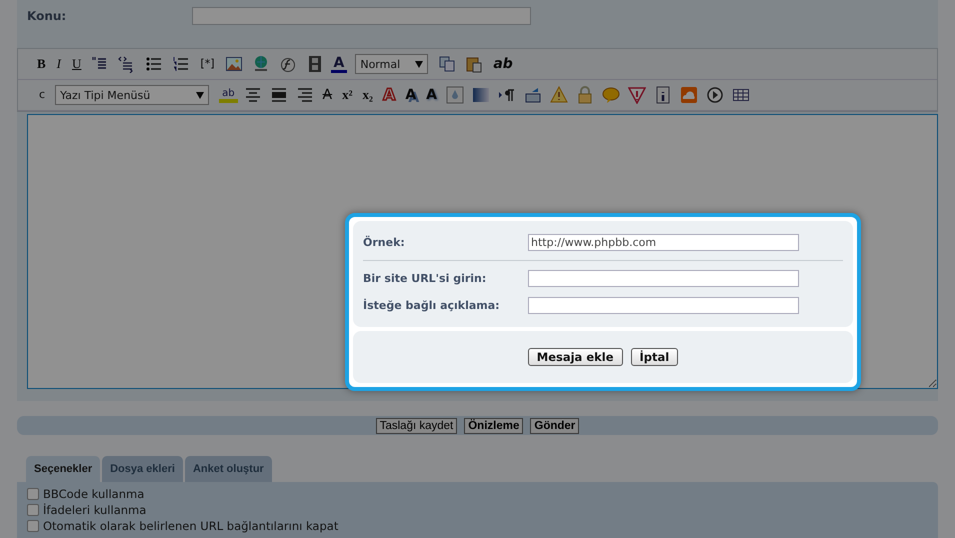  What do you see at coordinates (59, 64) in the screenshot?
I see `format-button: I` at bounding box center [59, 64].